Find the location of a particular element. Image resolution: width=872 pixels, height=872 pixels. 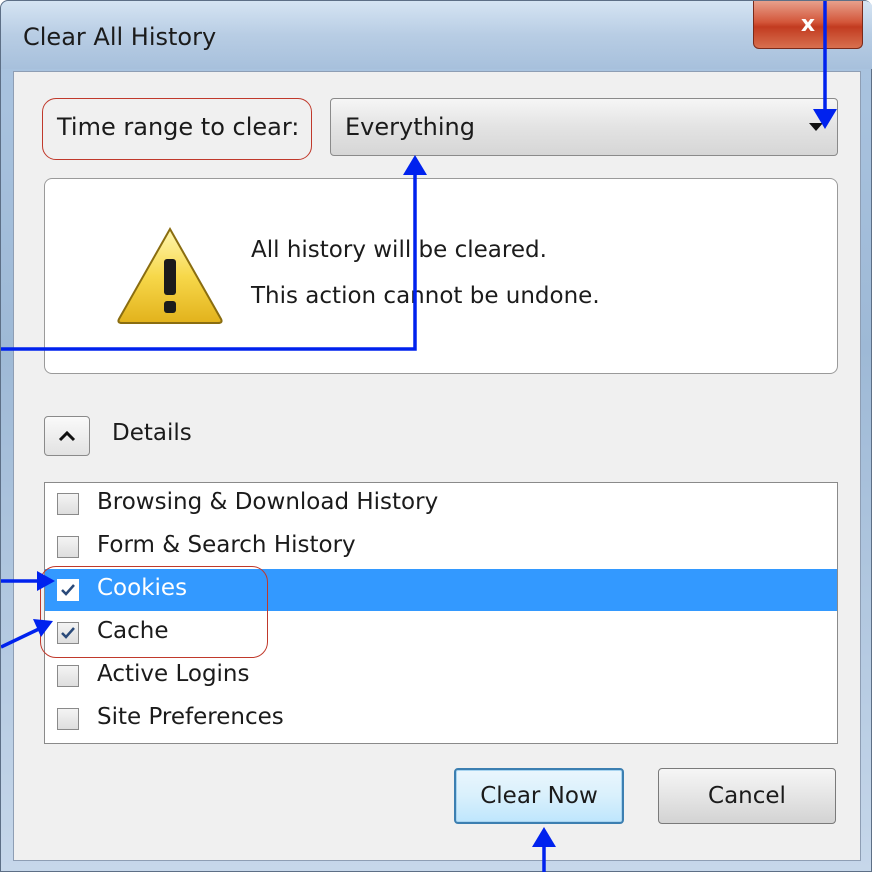

close-button: x is located at coordinates (808, 25).